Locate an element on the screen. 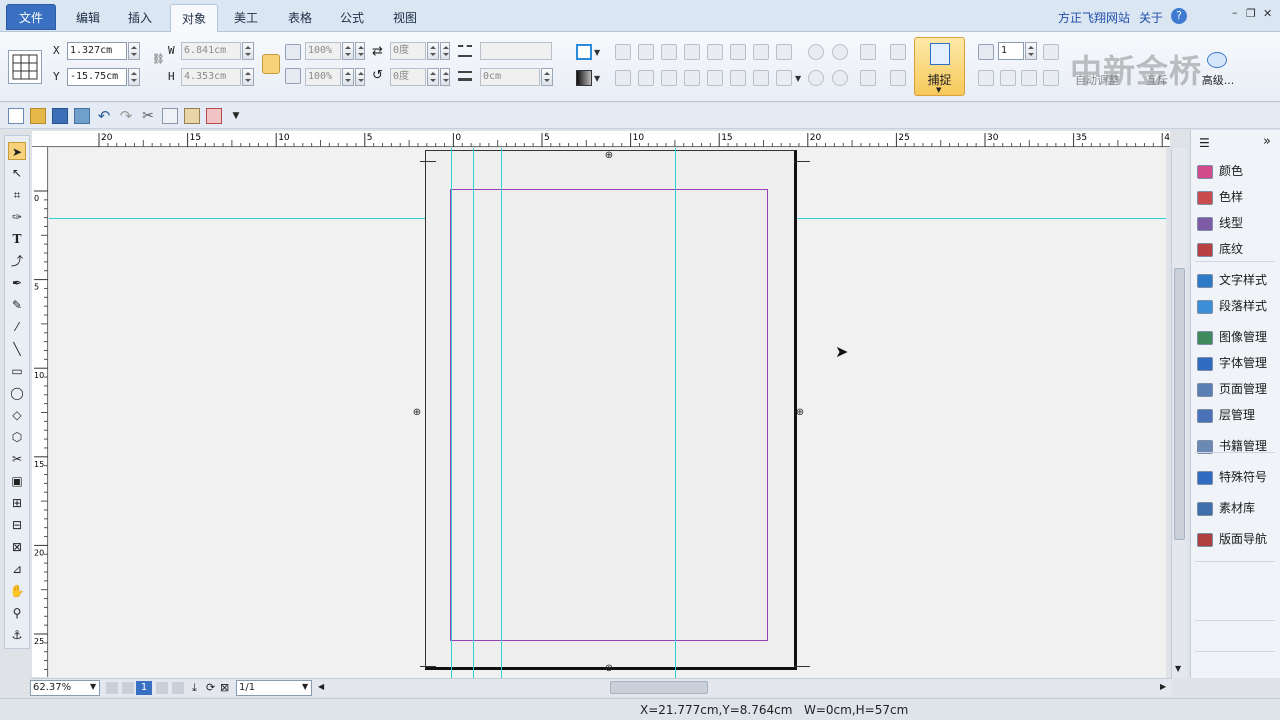  column-a-icon is located at coordinates (986, 78).